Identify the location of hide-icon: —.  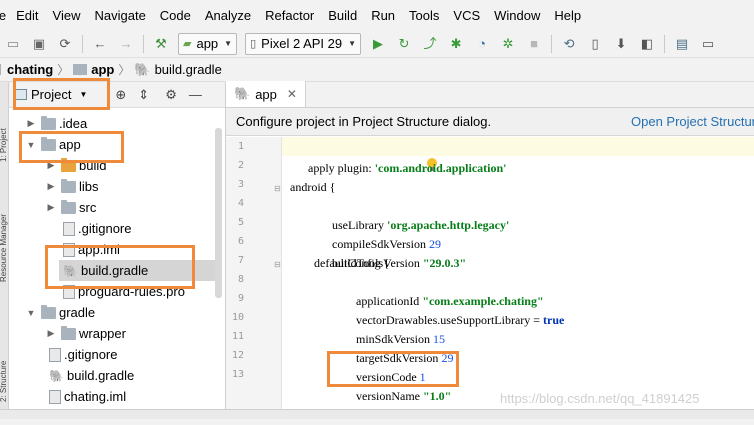
(195, 94).